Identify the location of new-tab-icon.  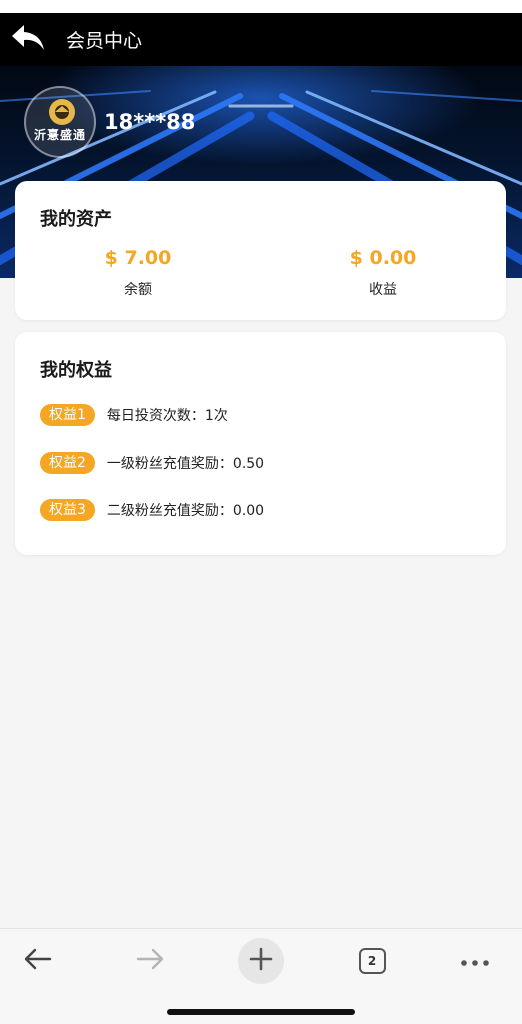
(261, 961).